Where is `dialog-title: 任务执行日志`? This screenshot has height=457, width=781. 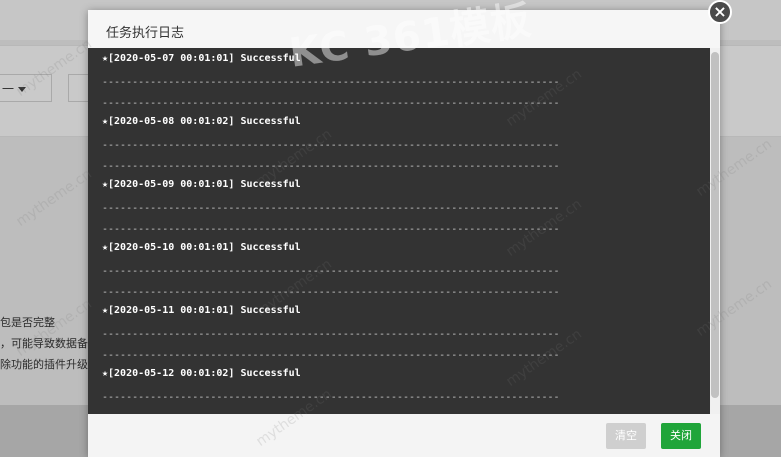 dialog-title: 任务执行日志 is located at coordinates (145, 33).